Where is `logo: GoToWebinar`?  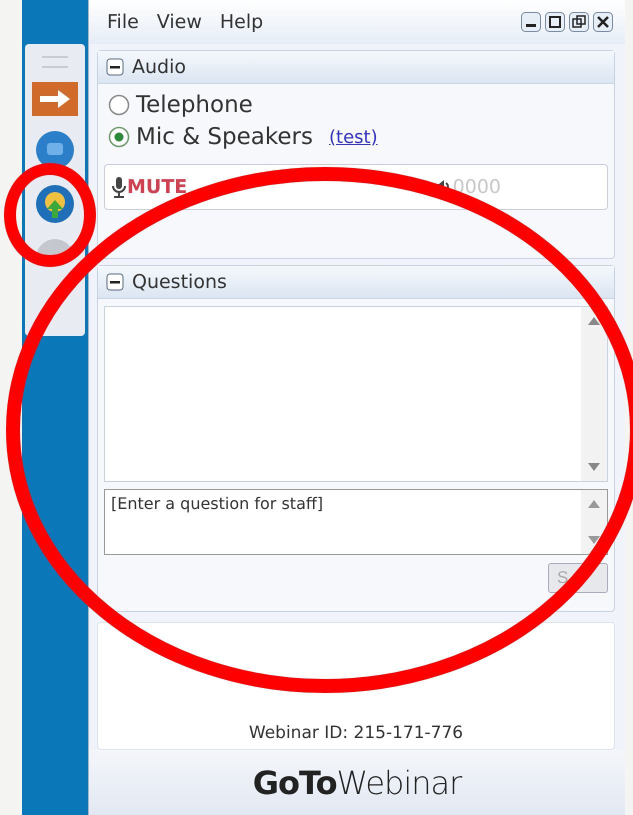 logo: GoToWebinar is located at coordinates (357, 783).